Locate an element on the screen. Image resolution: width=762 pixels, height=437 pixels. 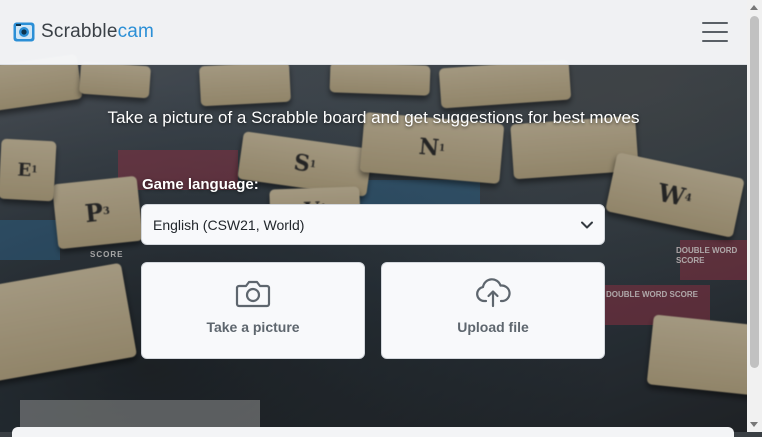
scroll-down-arrow-icon is located at coordinates (754, 424).